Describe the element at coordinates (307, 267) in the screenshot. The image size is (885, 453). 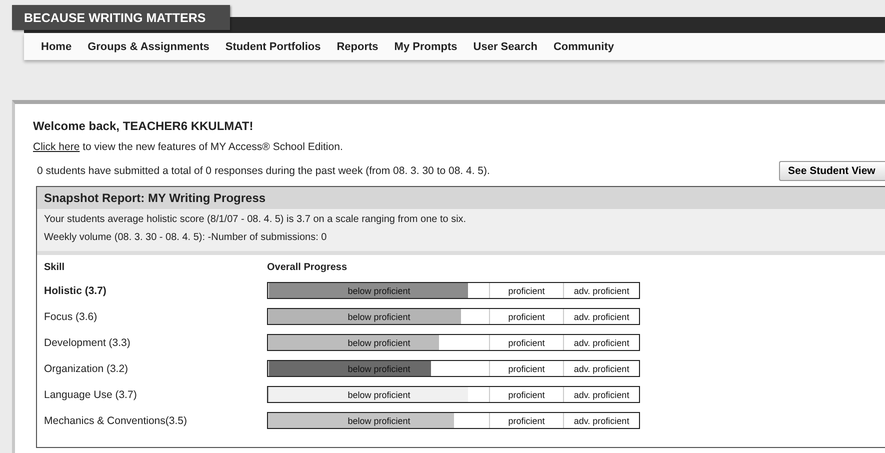
I see `column-header: Overall Progress` at that location.